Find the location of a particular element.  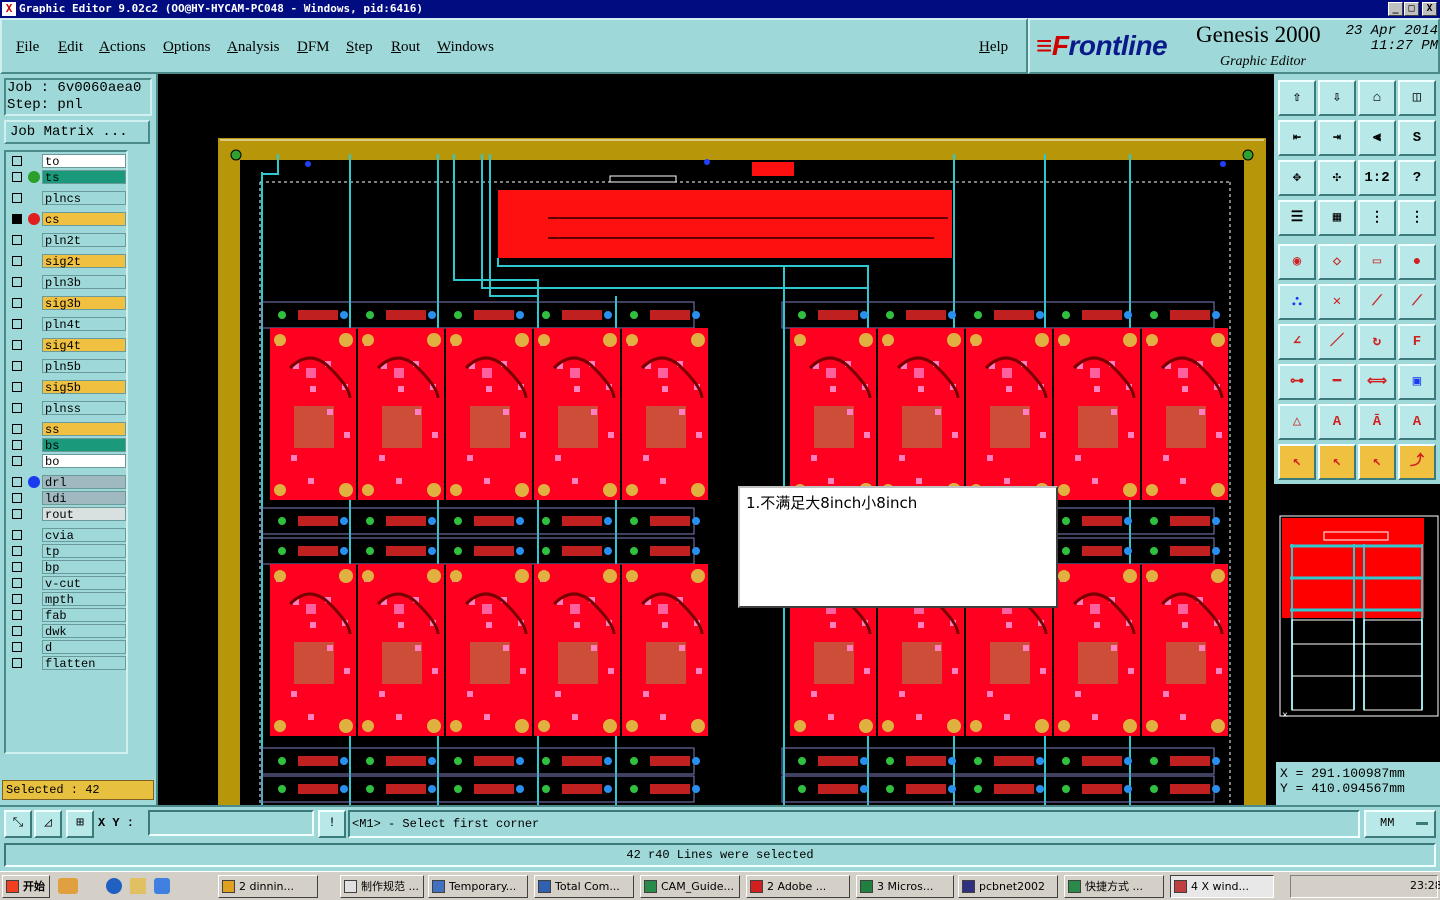

layer-name: plncs is located at coordinates (84, 198).